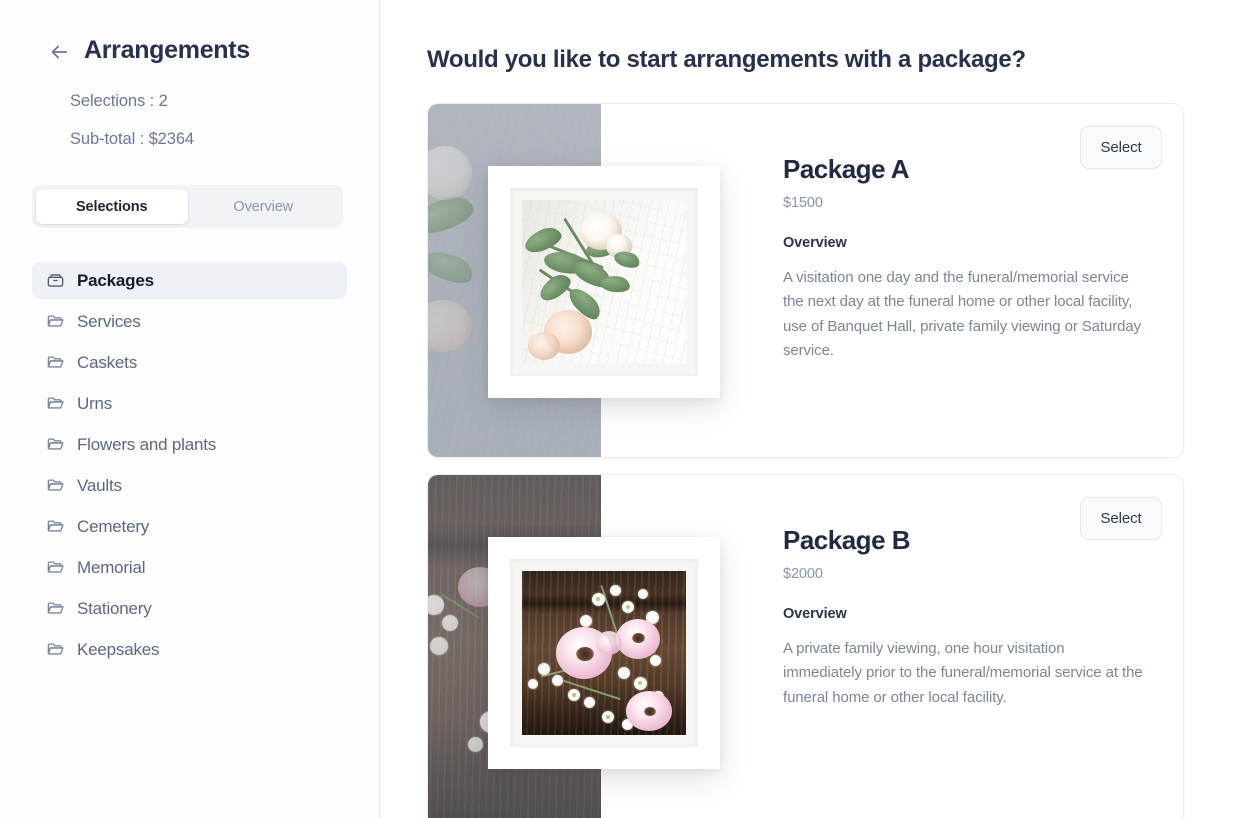  I want to click on sidebar-item-label: Keepsakes, so click(118, 649).